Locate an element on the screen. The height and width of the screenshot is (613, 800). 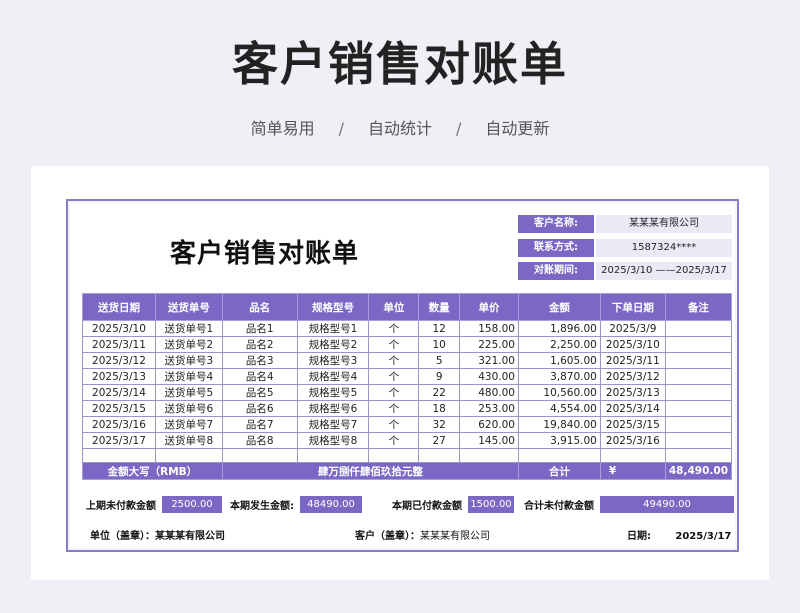
table-cell: 品名1 is located at coordinates (259, 328).